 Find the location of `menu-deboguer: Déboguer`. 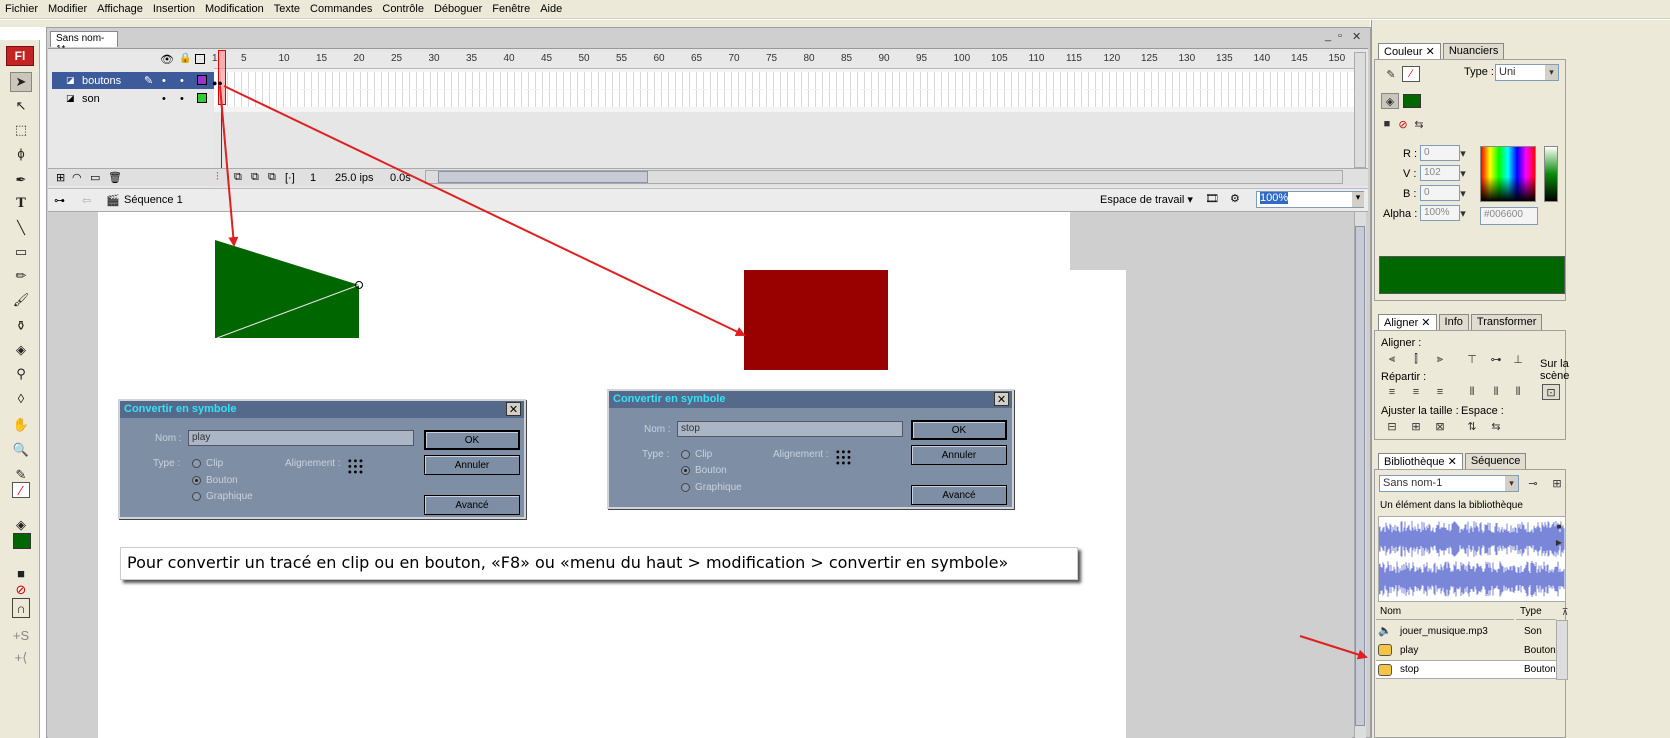

menu-deboguer: Déboguer is located at coordinates (458, 9).